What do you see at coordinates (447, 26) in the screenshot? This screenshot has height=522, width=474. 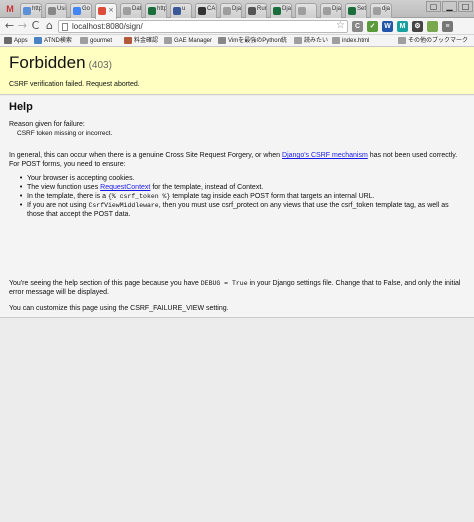 I see `extension-icon: ≡` at bounding box center [447, 26].